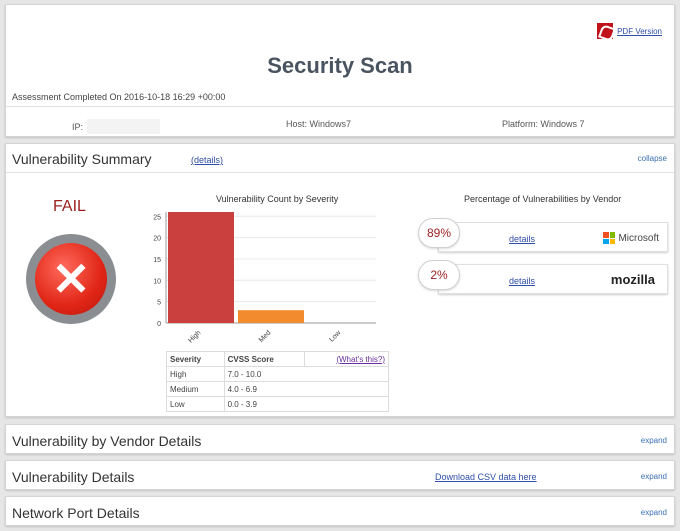 The height and width of the screenshot is (531, 680). Describe the element at coordinates (194, 336) in the screenshot. I see `x-tick-label: High` at that location.